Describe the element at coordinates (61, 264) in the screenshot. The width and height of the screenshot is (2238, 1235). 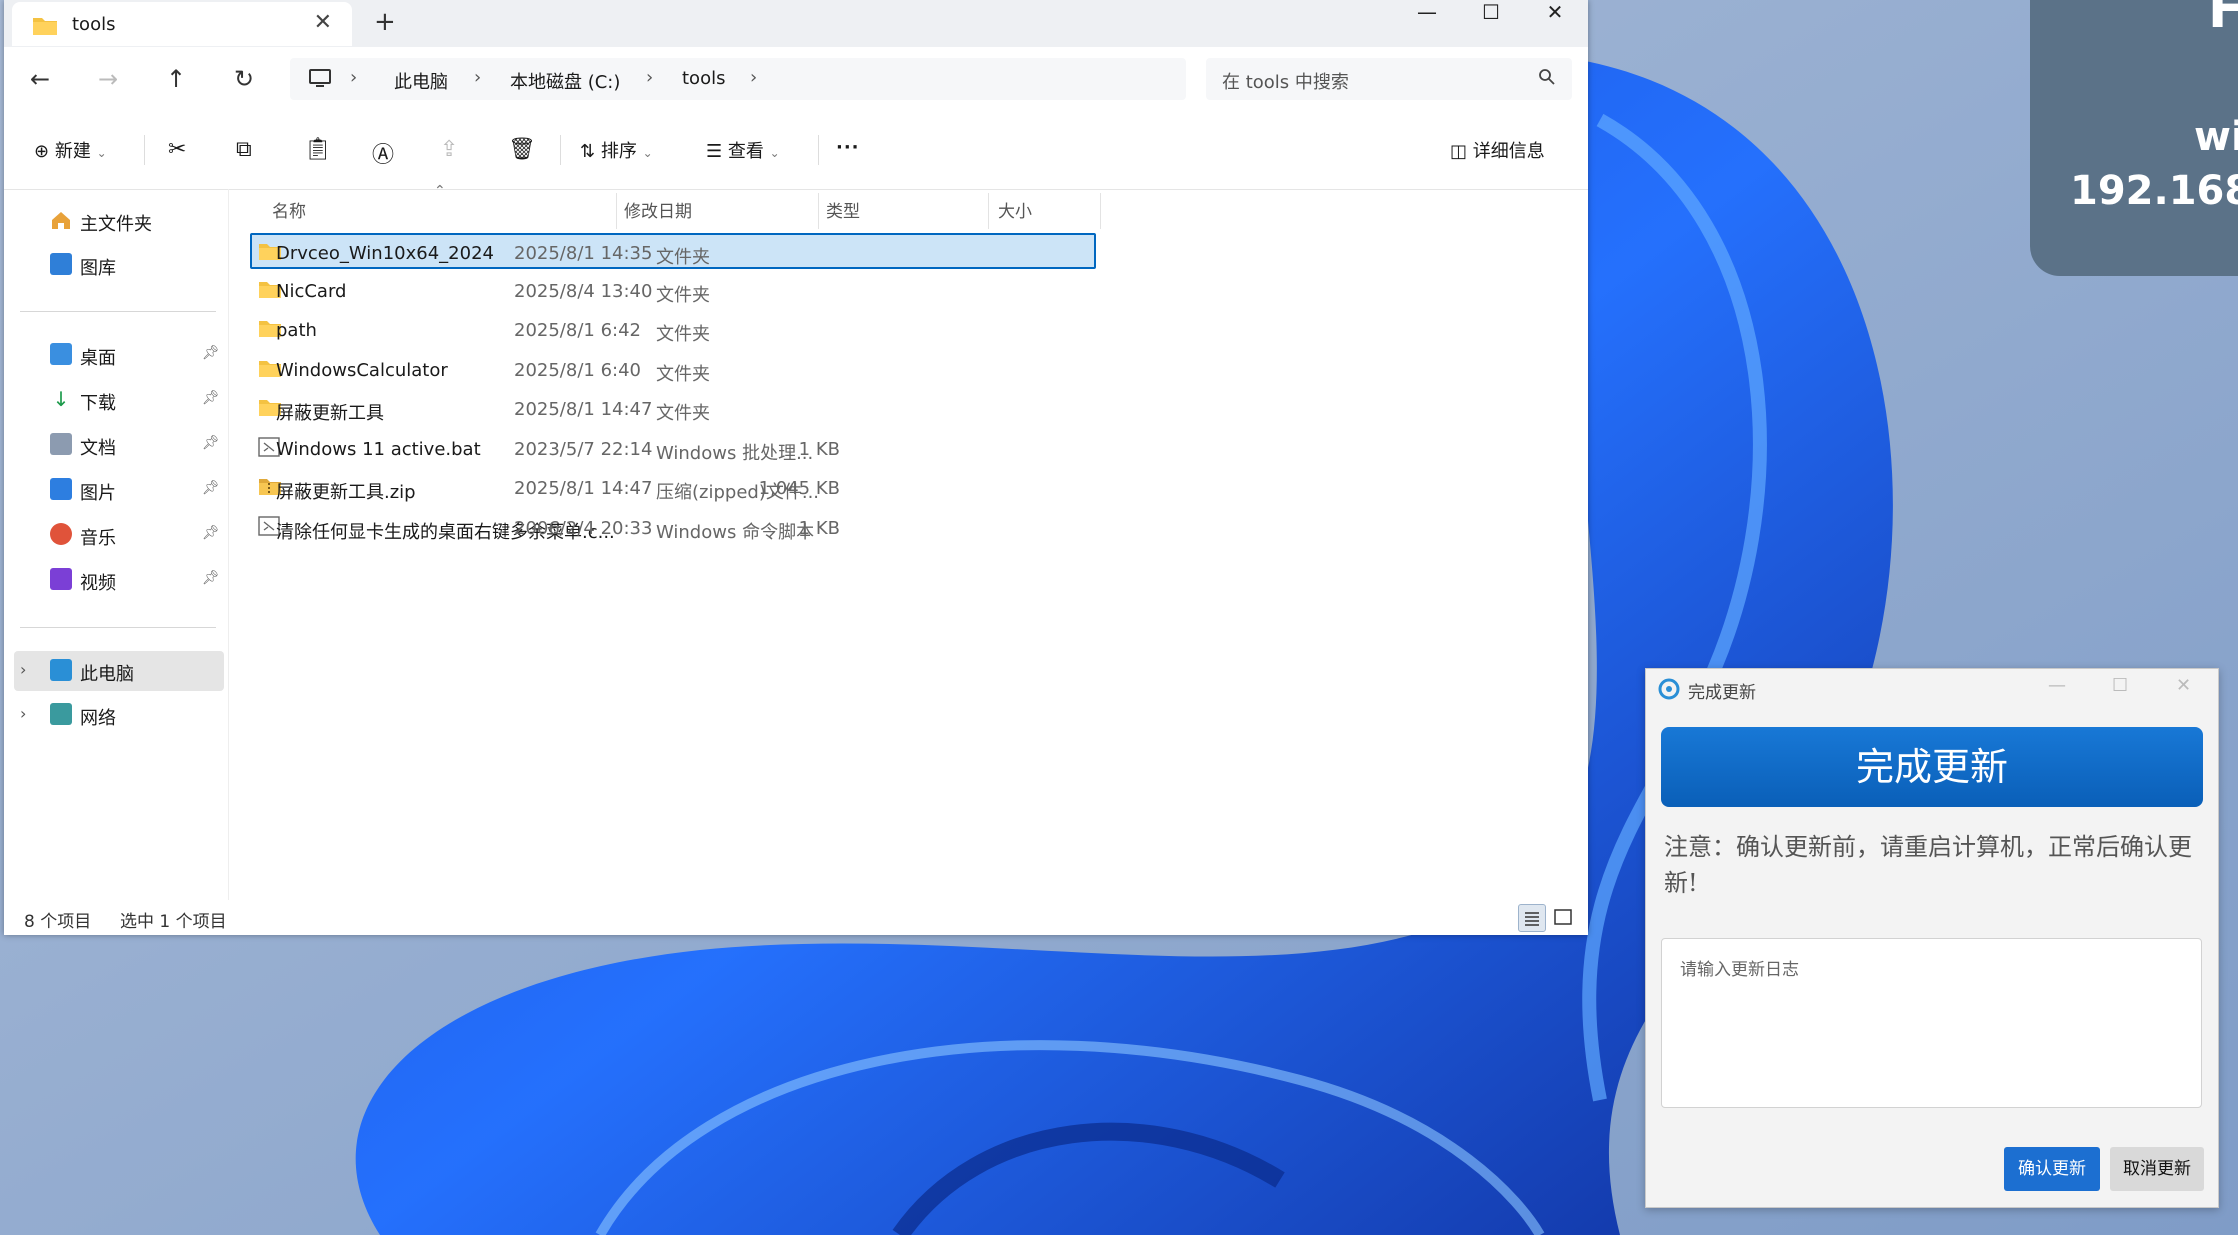
I see `gallery-icon` at that location.